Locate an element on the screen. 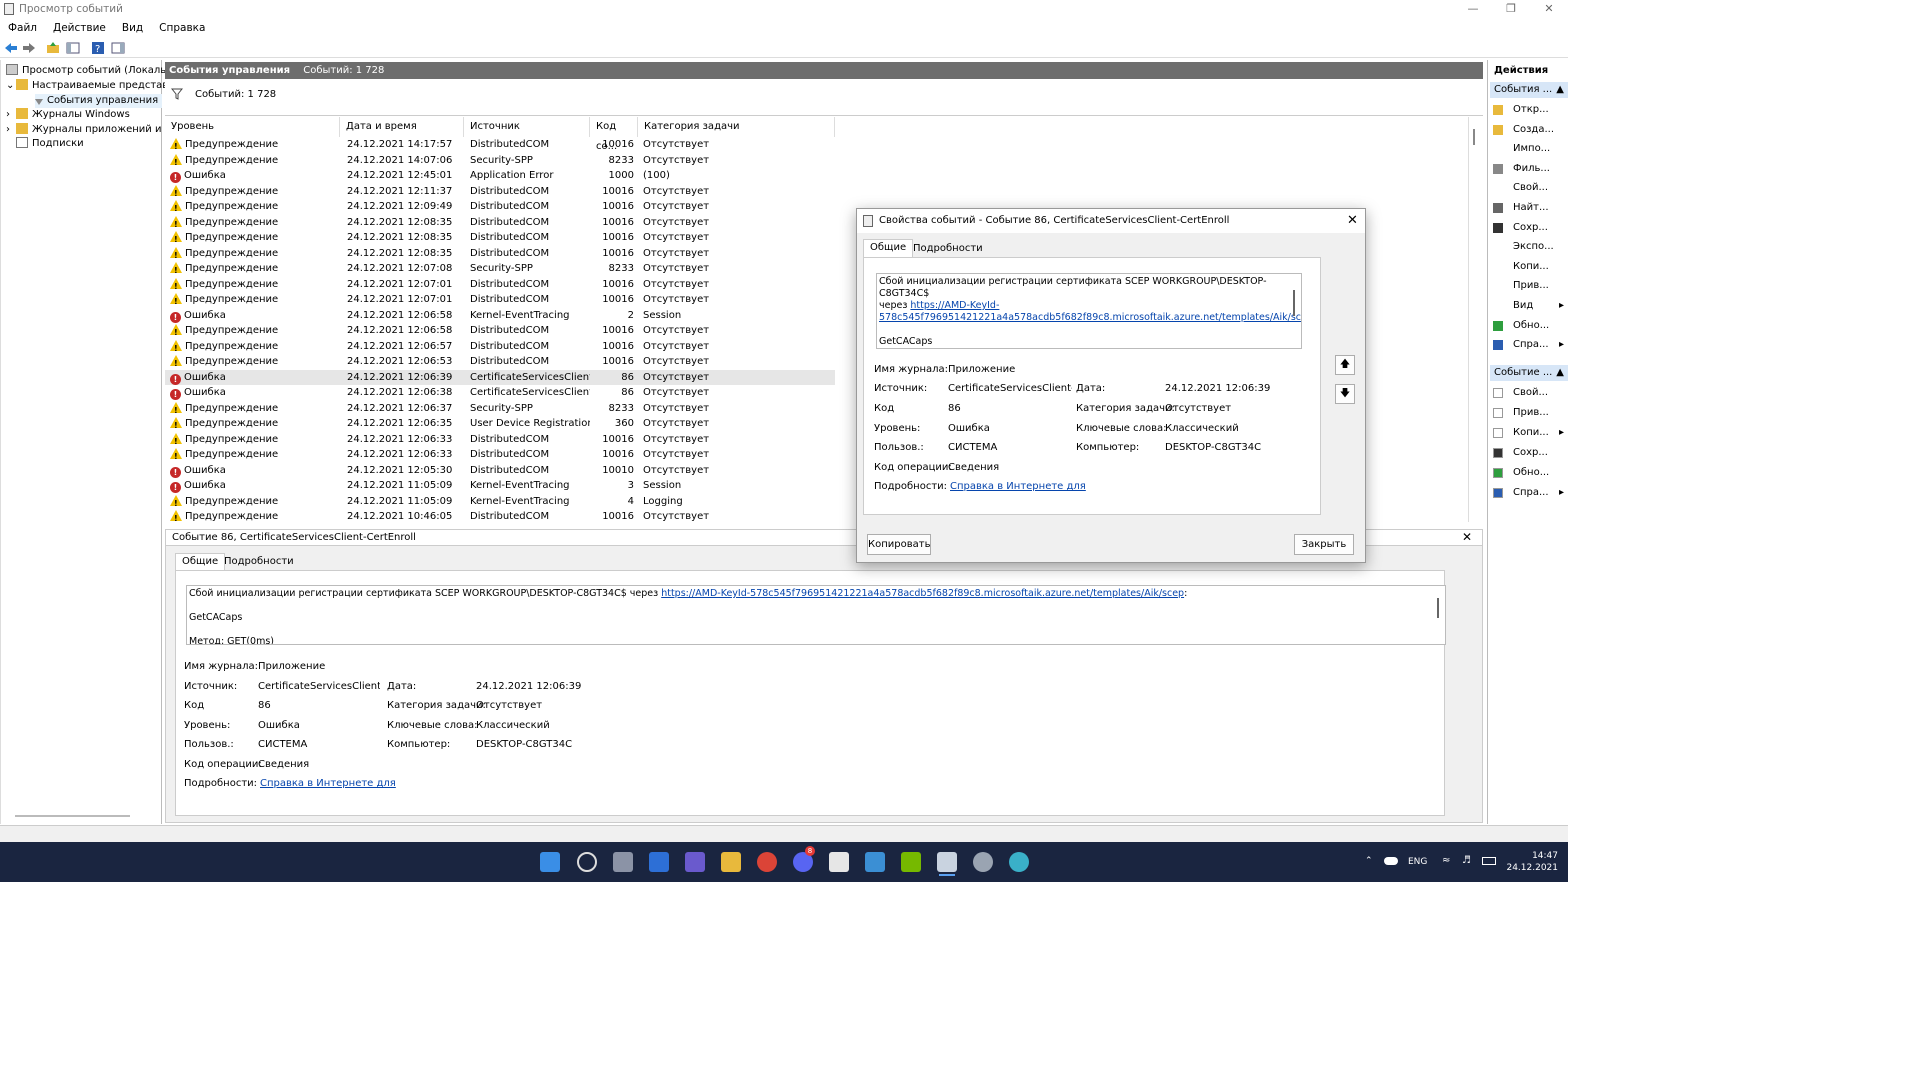  tree-horizontal-scrollbar is located at coordinates (72, 816).